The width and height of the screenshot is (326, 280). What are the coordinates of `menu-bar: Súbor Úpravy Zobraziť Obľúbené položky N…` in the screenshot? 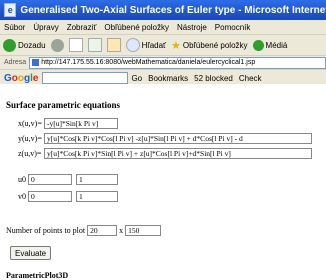 It's located at (163, 27).